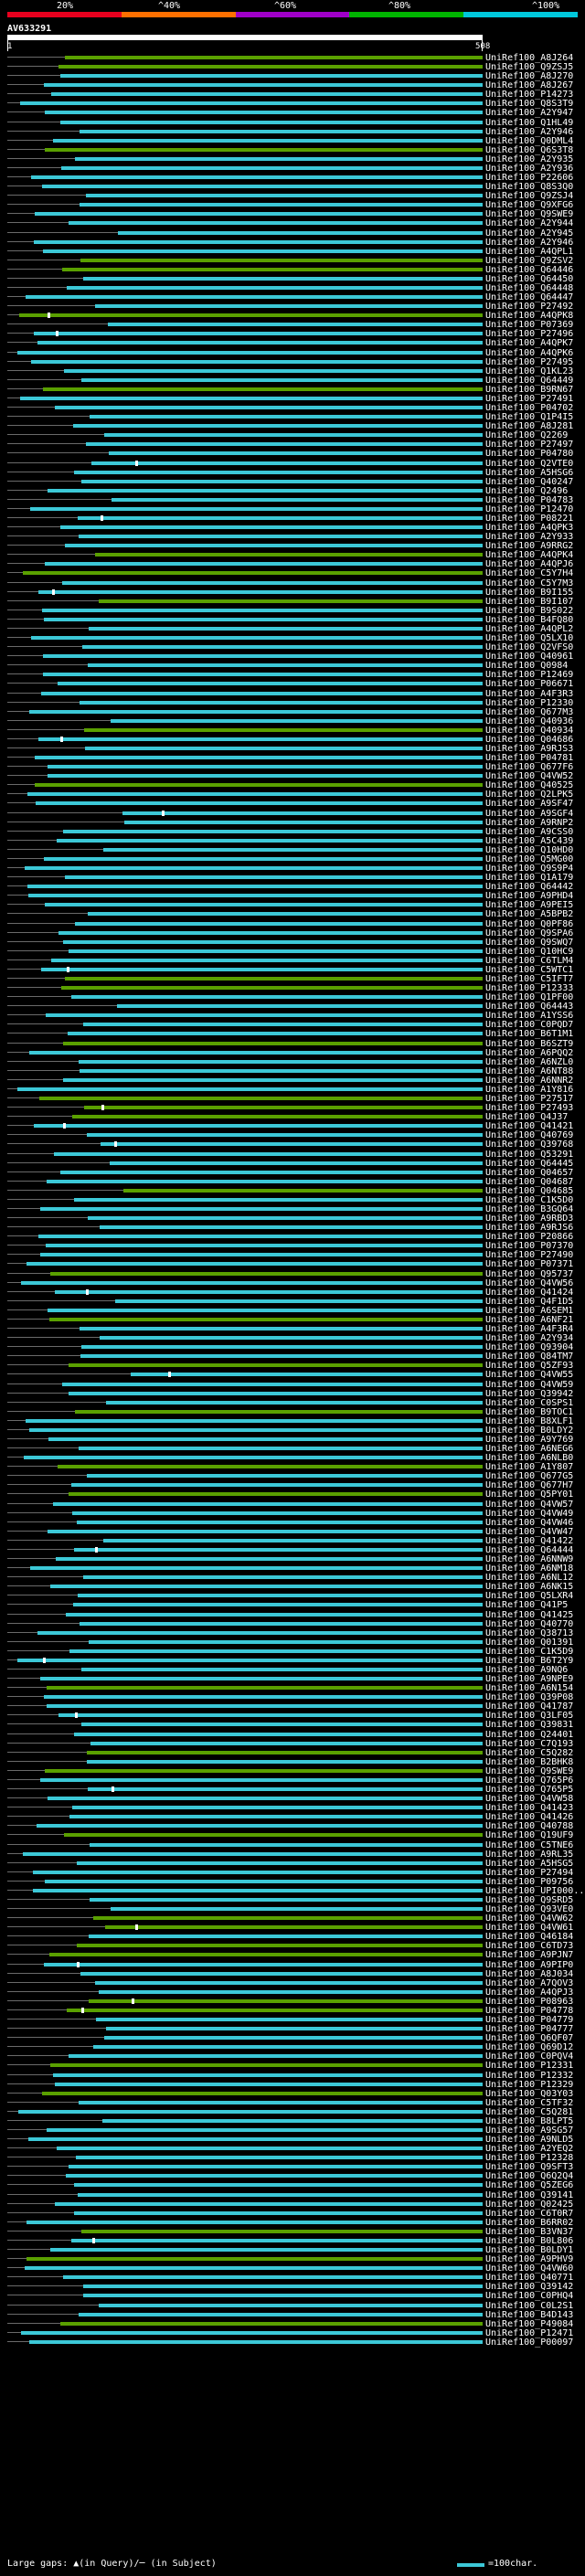  I want to click on gap-marker, so click(61, 739).